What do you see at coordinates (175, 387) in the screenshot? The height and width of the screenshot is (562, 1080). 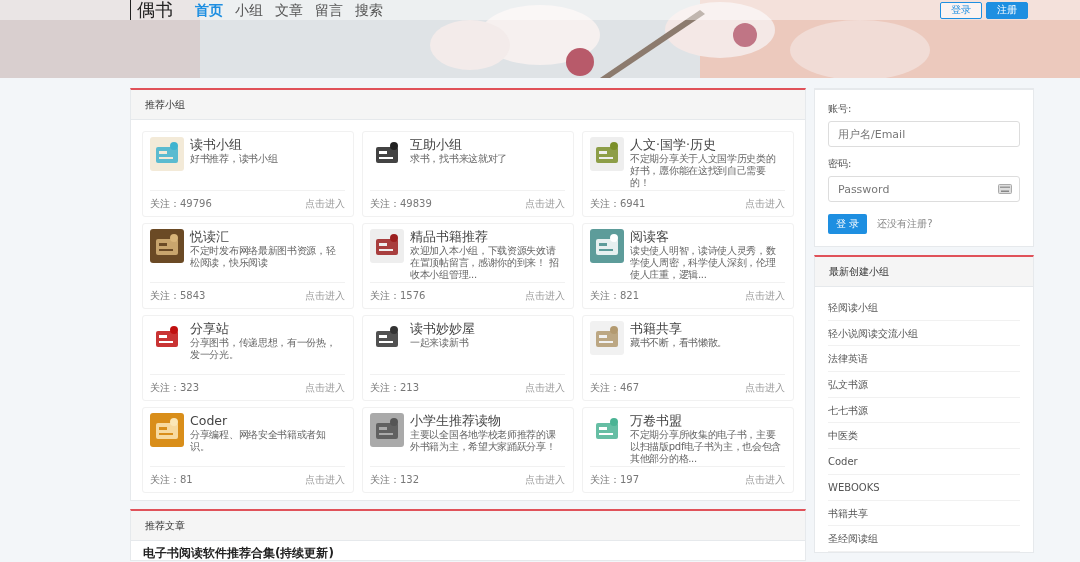 I see `follower-count: 关注：323` at bounding box center [175, 387].